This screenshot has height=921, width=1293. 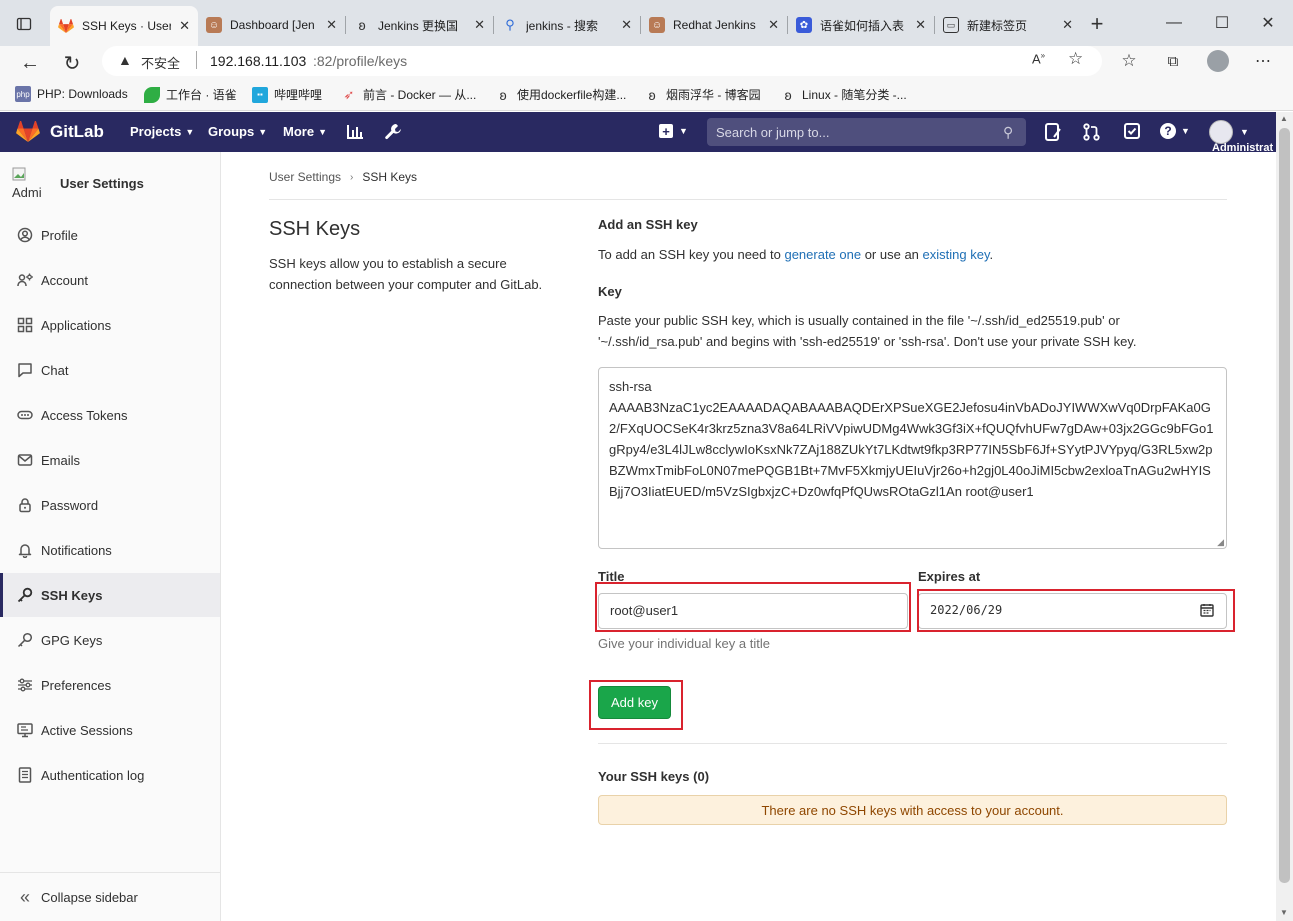 What do you see at coordinates (110, 550) in the screenshot?
I see `sidebar-item-notifications: Notifications` at bounding box center [110, 550].